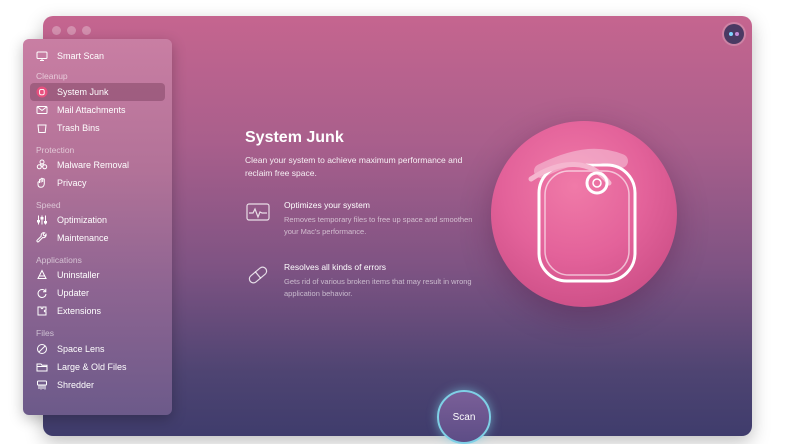 This screenshot has width=790, height=444. I want to click on system-junk-icon, so click(42, 92).